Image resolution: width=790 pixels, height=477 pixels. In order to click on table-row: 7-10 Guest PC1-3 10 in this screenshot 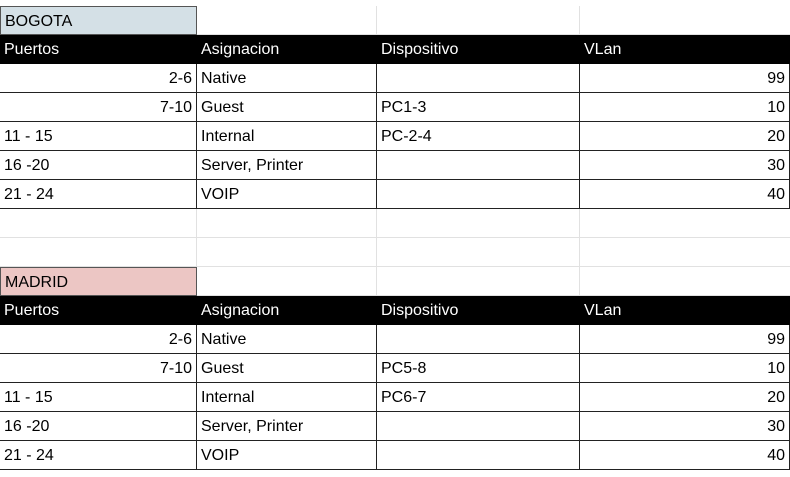, I will do `click(395, 107)`.